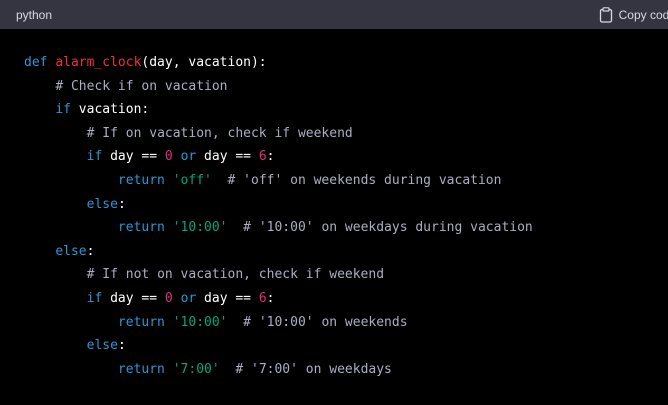 The image size is (668, 405). What do you see at coordinates (346, 87) in the screenshot?
I see `code-line: # Check if on vacation` at bounding box center [346, 87].